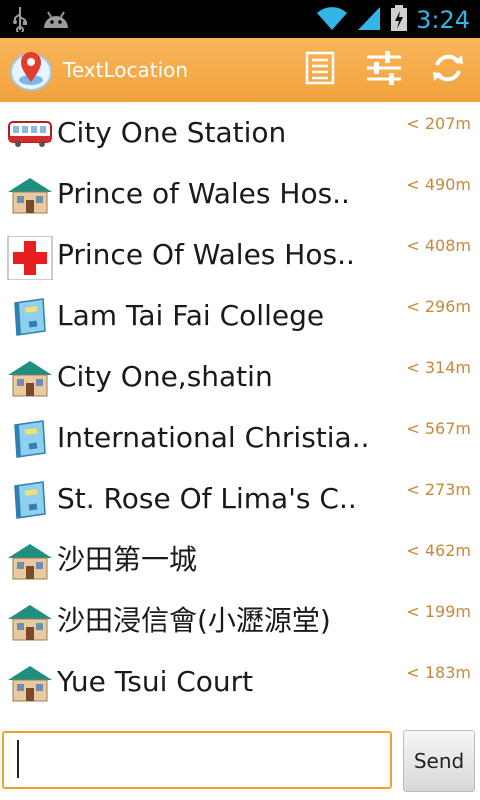 This screenshot has height=800, width=480. I want to click on list-item: Prince Of Wales Hos.. < 408m, so click(240, 254).